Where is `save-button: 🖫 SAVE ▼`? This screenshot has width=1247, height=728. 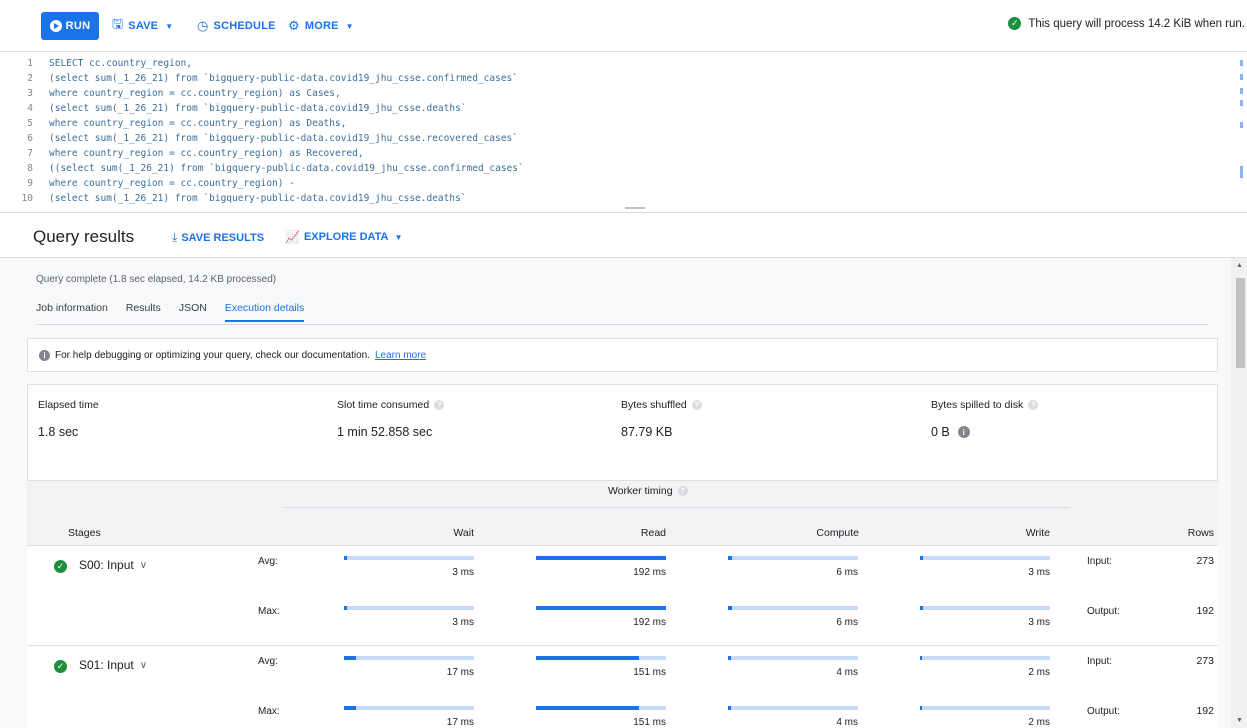
save-button: 🖫 SAVE ▼ is located at coordinates (142, 26).